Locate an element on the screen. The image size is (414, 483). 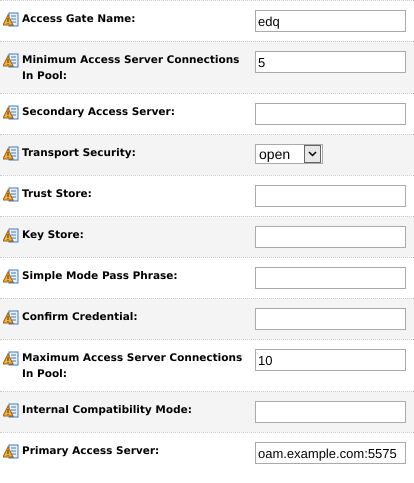
field-label: Access Gate Name: is located at coordinates (79, 19).